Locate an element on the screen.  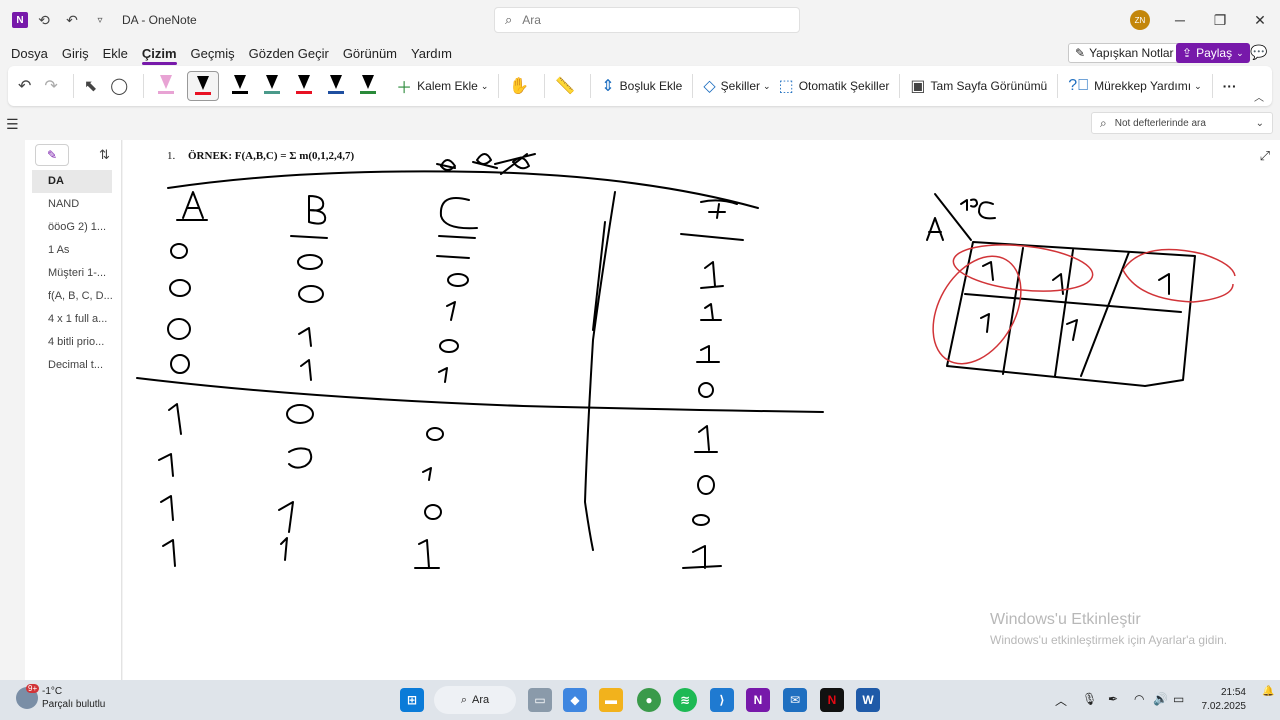
ruler-button: 📏 is located at coordinates (567, 86).